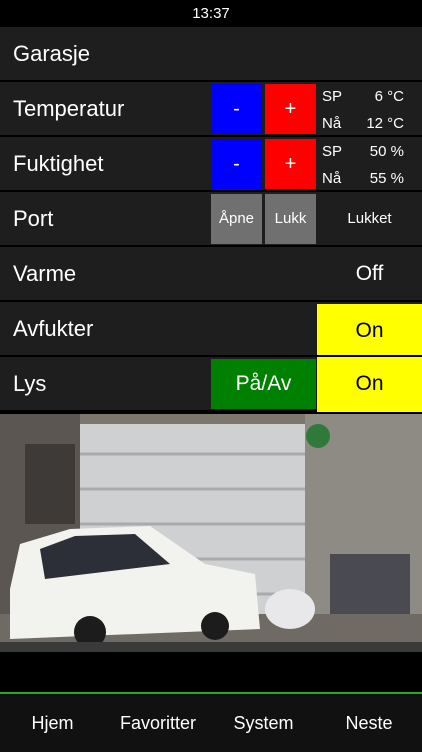 This screenshot has height=752, width=422. Describe the element at coordinates (58, 163) in the screenshot. I see `fuktighet-label: Fuktighet` at that location.